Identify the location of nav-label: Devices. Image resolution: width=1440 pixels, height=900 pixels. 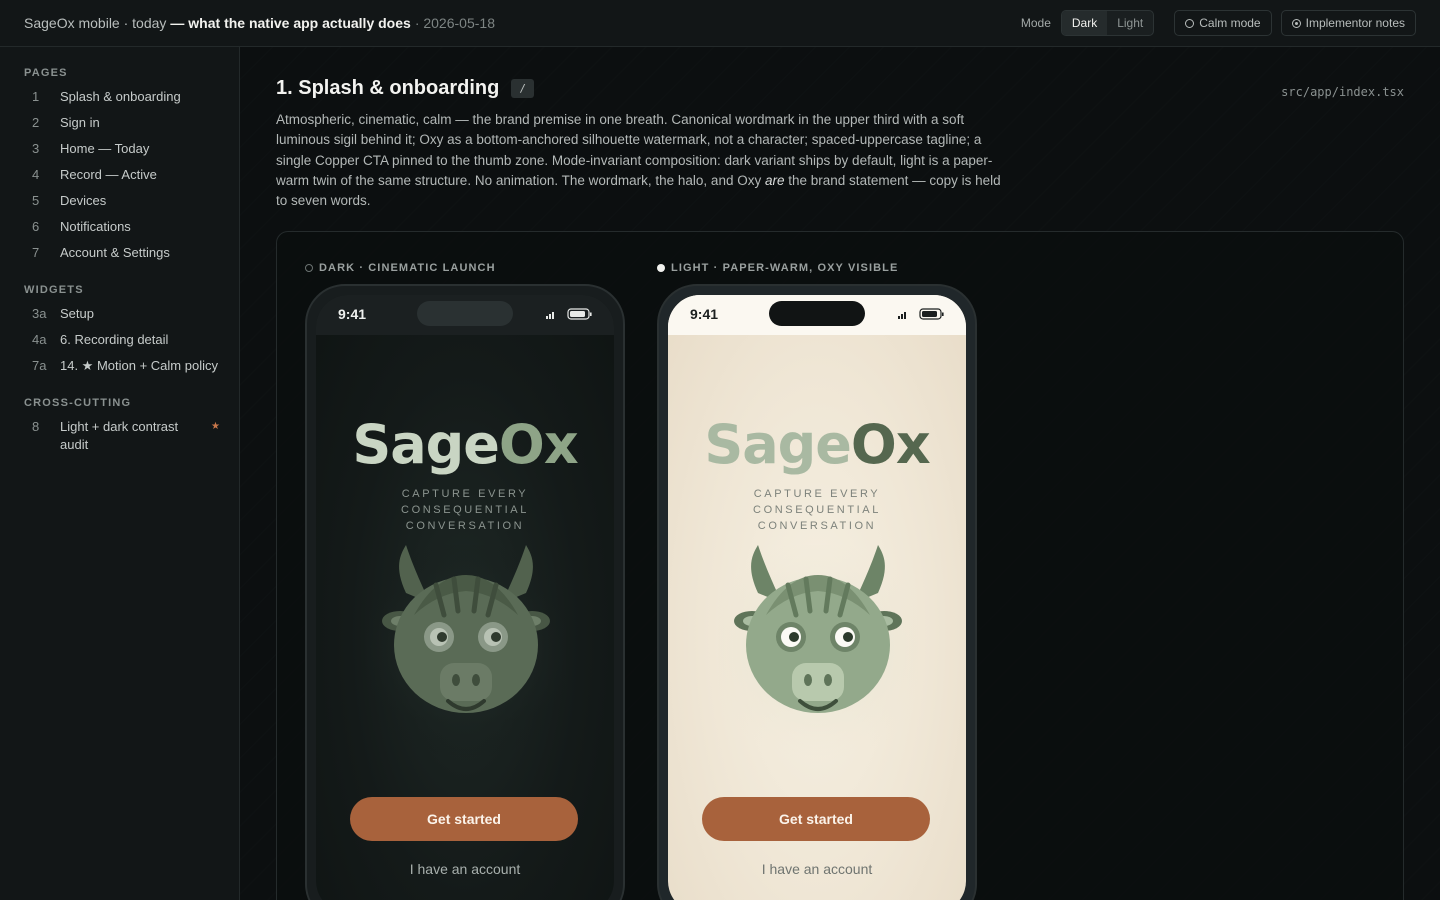
(83, 200).